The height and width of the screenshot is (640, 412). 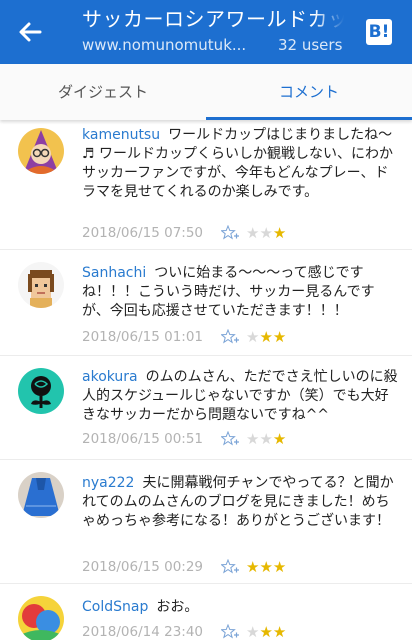 What do you see at coordinates (309, 92) in the screenshot?
I see `tab-comments: コメント` at bounding box center [309, 92].